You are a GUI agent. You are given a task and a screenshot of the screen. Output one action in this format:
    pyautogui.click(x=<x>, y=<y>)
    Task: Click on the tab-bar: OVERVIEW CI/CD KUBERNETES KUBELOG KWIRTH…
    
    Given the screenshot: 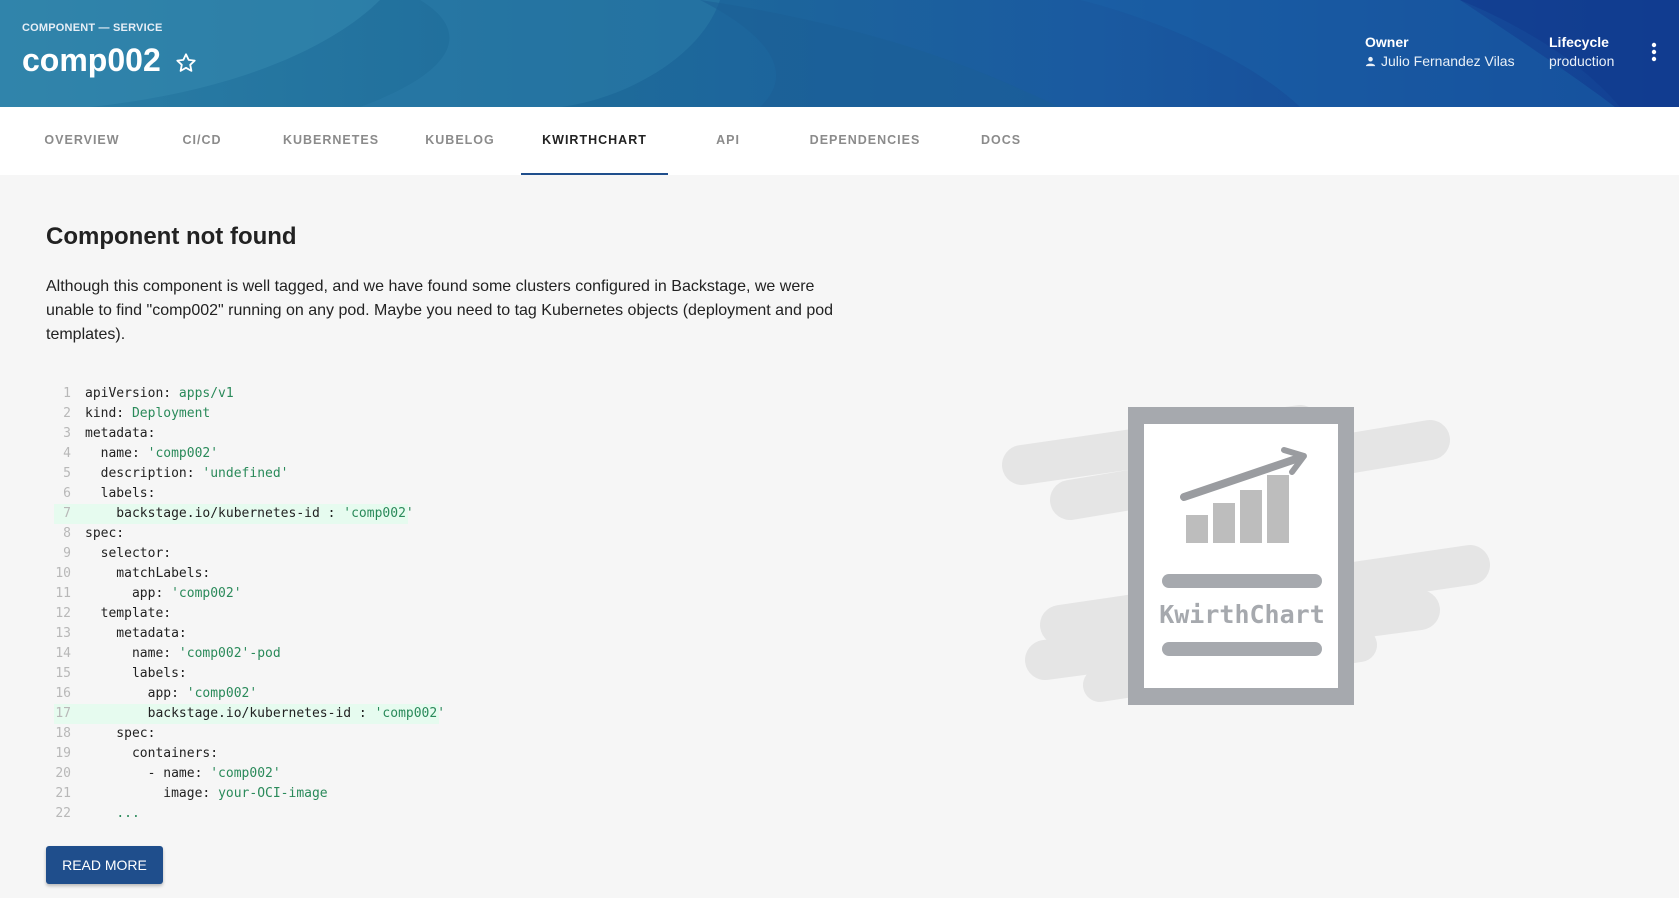 What is the action you would take?
    pyautogui.click(x=839, y=141)
    